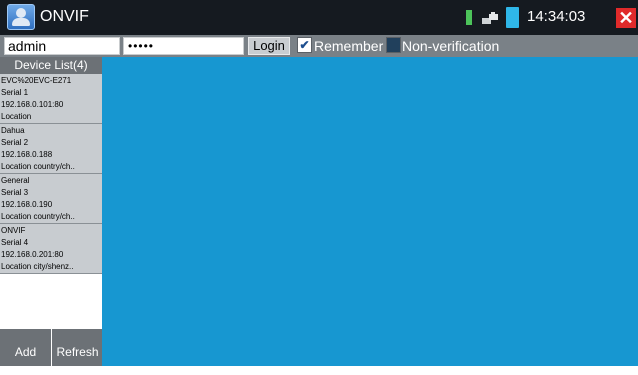 The image size is (638, 375). I want to click on device-address: 192.168.0.101:80, so click(32, 104).